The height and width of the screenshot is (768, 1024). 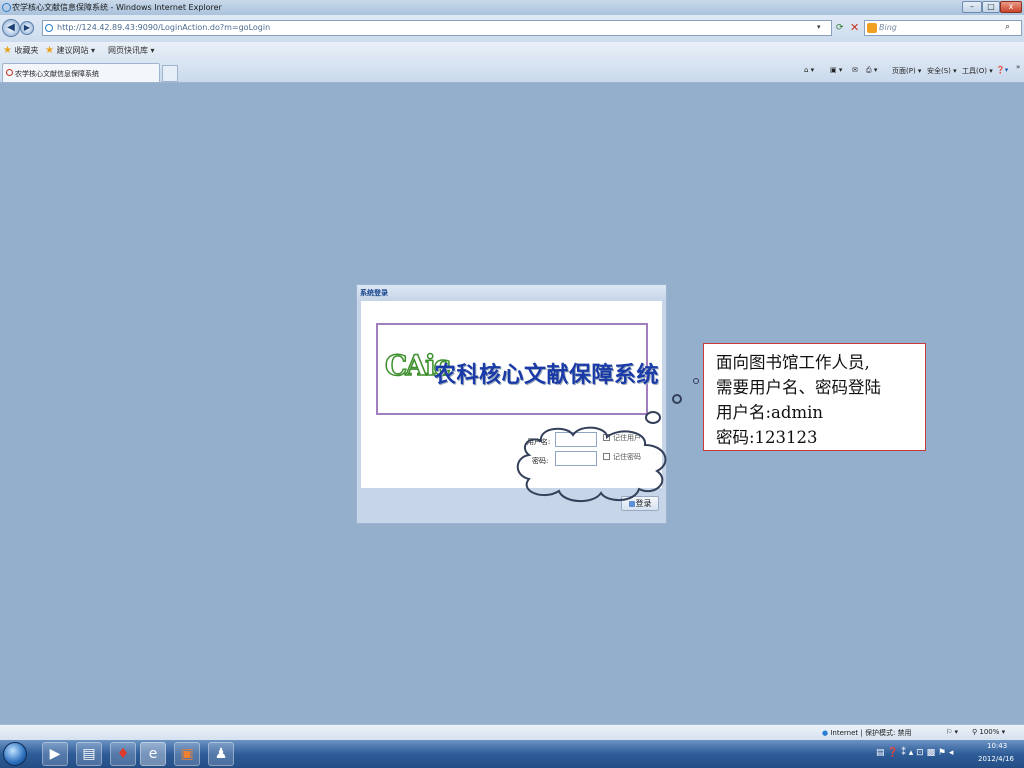 I want to click on ie-logo-icon, so click(x=6, y=7).